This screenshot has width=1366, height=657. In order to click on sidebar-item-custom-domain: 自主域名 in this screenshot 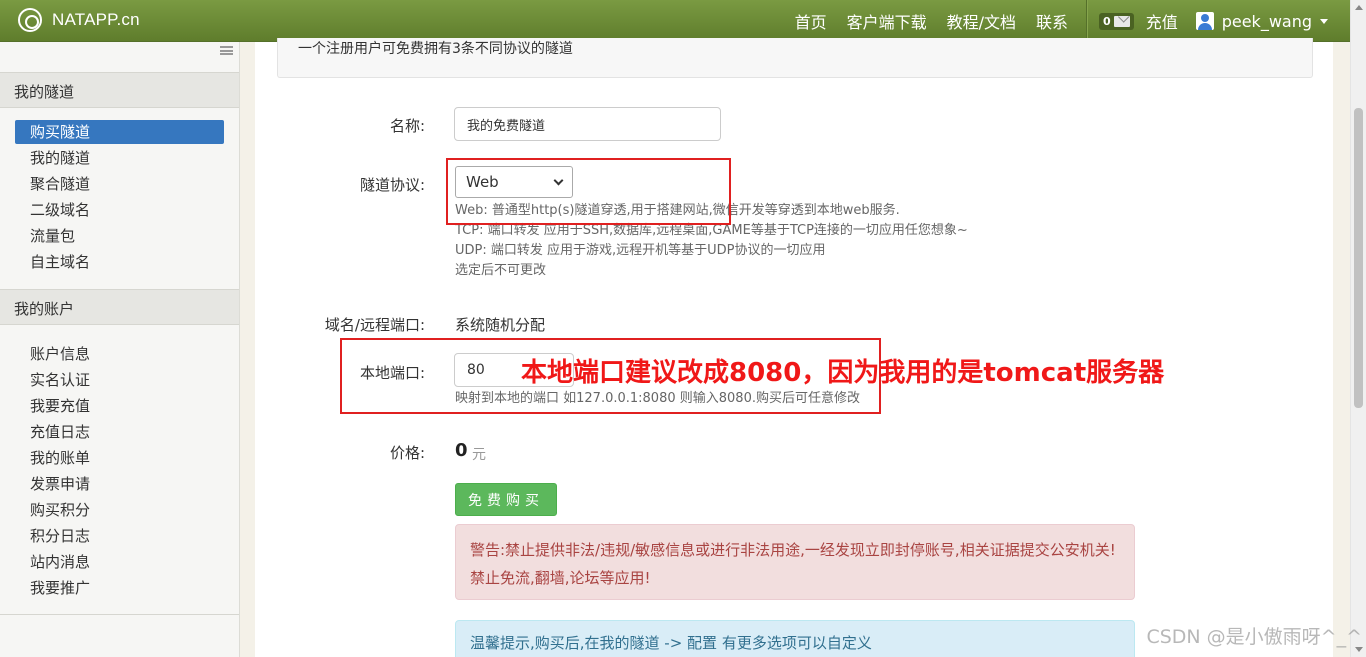, I will do `click(119, 262)`.